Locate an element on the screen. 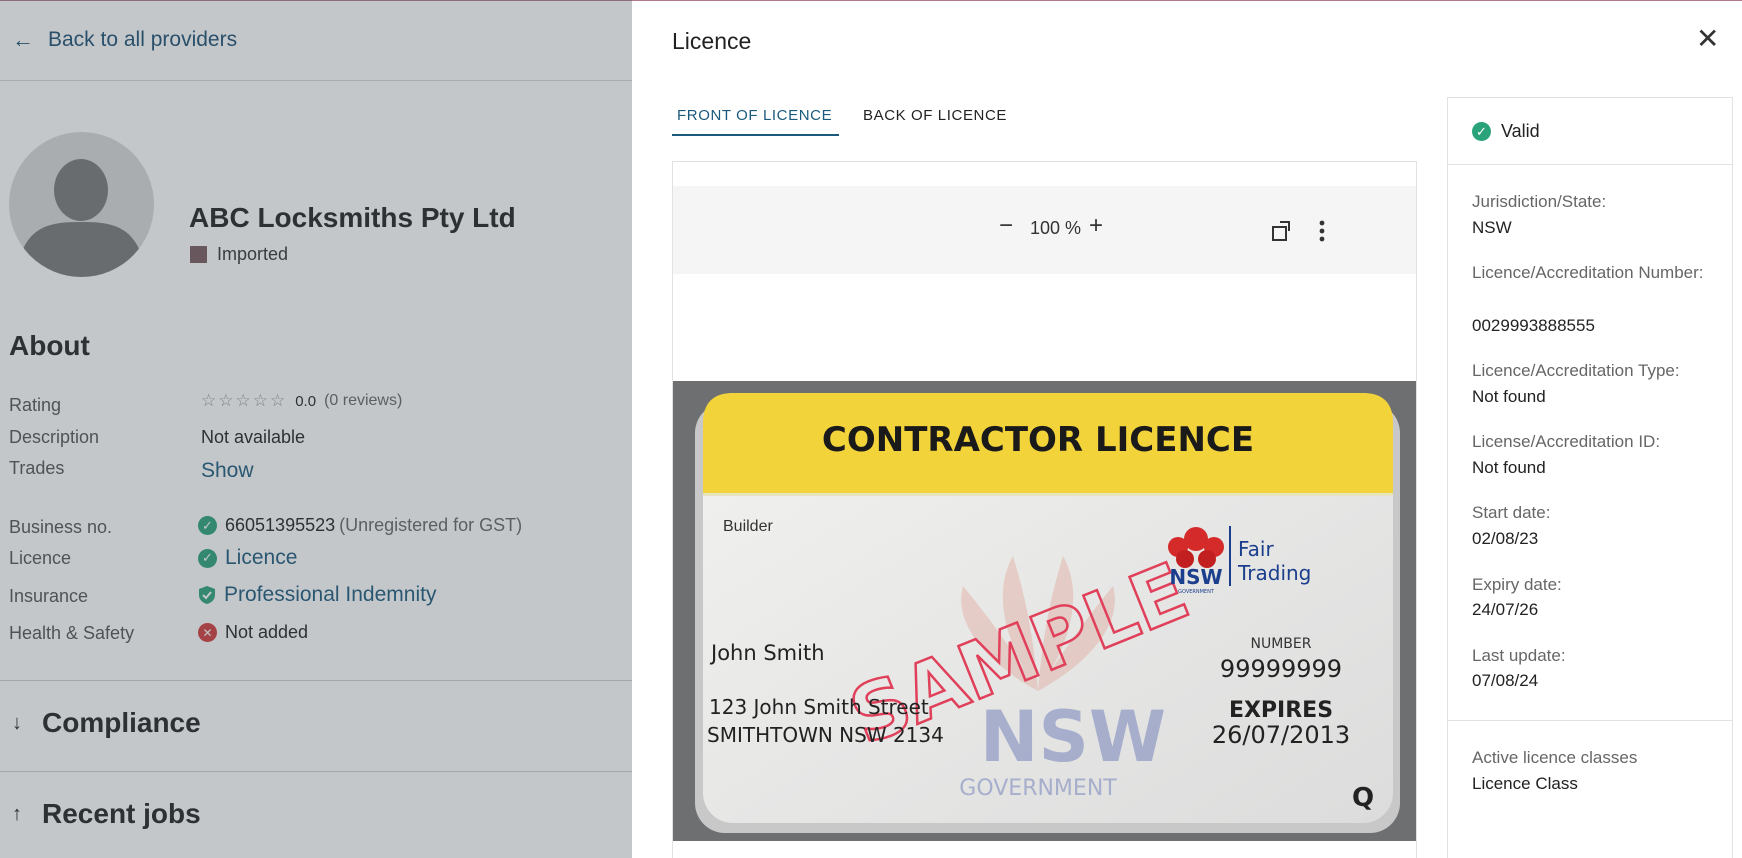  tab-front-of-licence: FRONT OF LICENCE is located at coordinates (754, 115).